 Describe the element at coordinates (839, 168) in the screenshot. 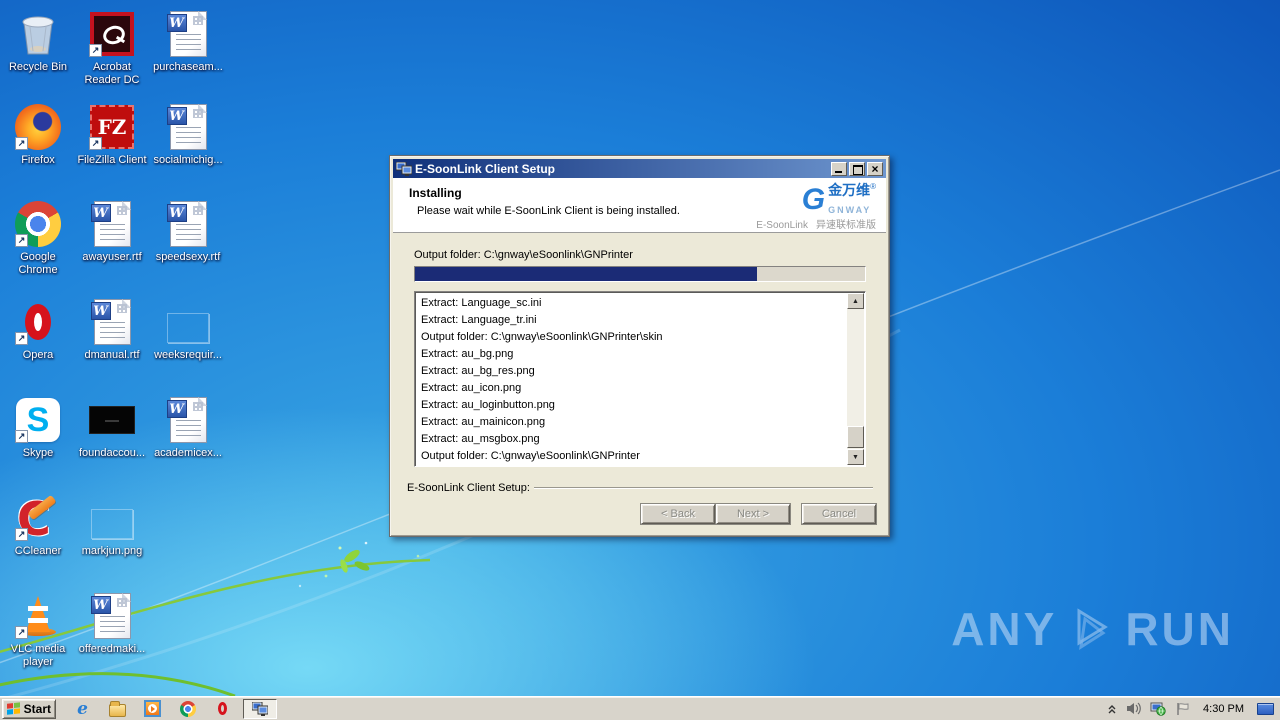

I see `minimize-button` at that location.